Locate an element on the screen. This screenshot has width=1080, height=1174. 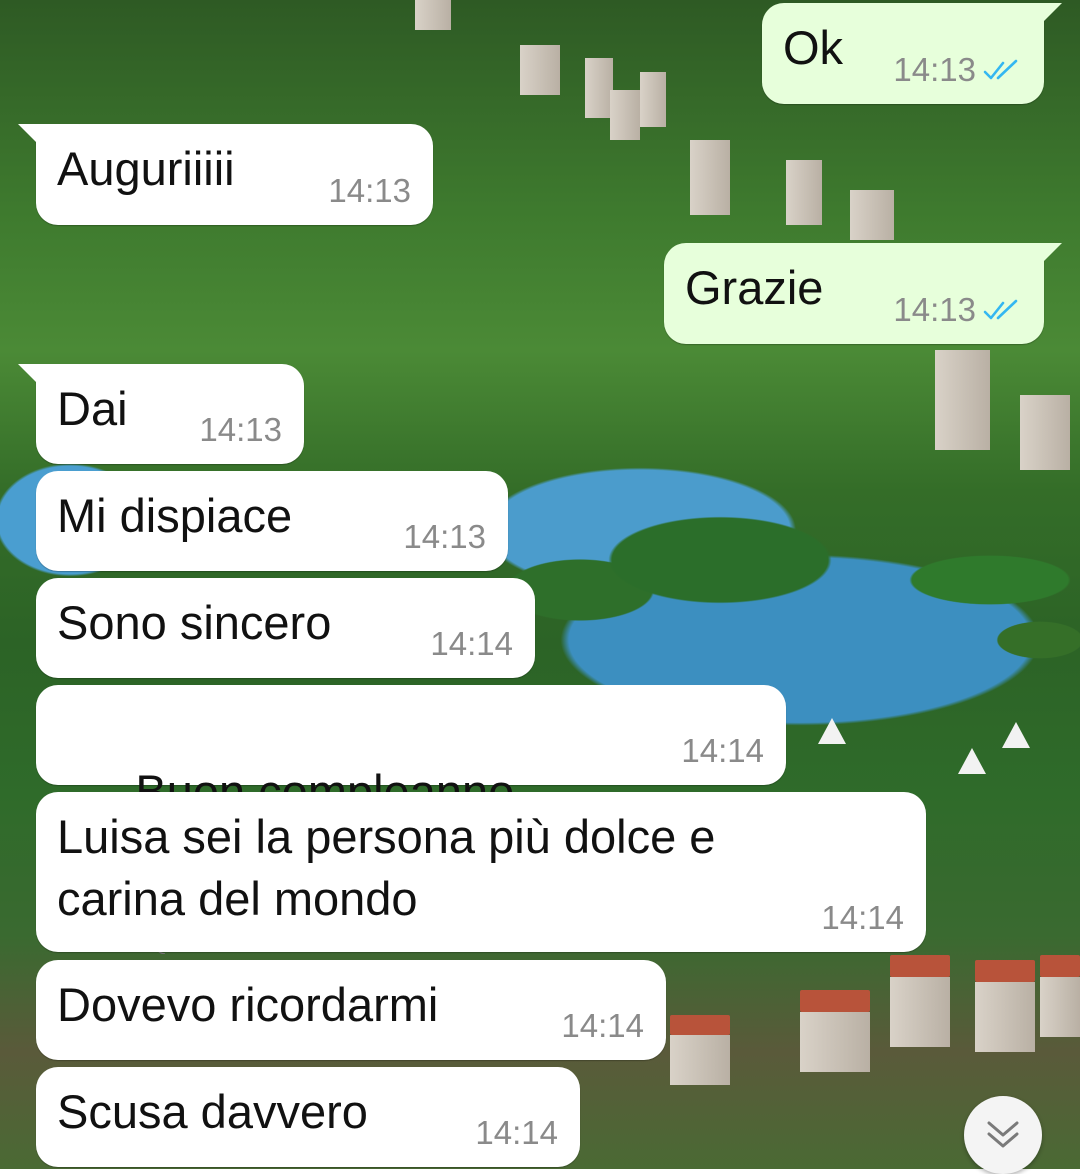
message-bubble-incoming: Scusa davvero 14:14 is located at coordinates (308, 1117).